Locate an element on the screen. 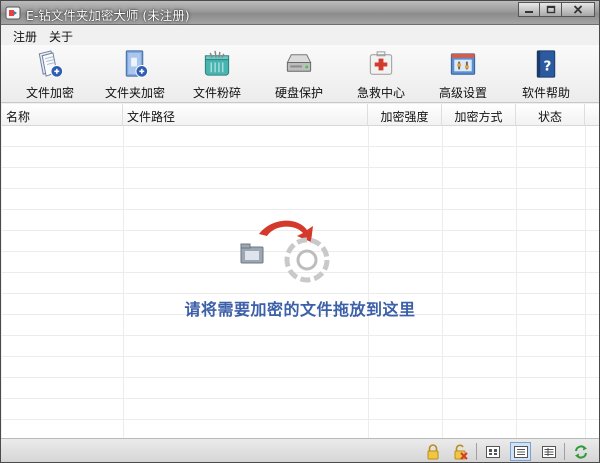 Image resolution: width=600 pixels, height=463 pixels. rescue-center-button: 急救中心 is located at coordinates (381, 74).